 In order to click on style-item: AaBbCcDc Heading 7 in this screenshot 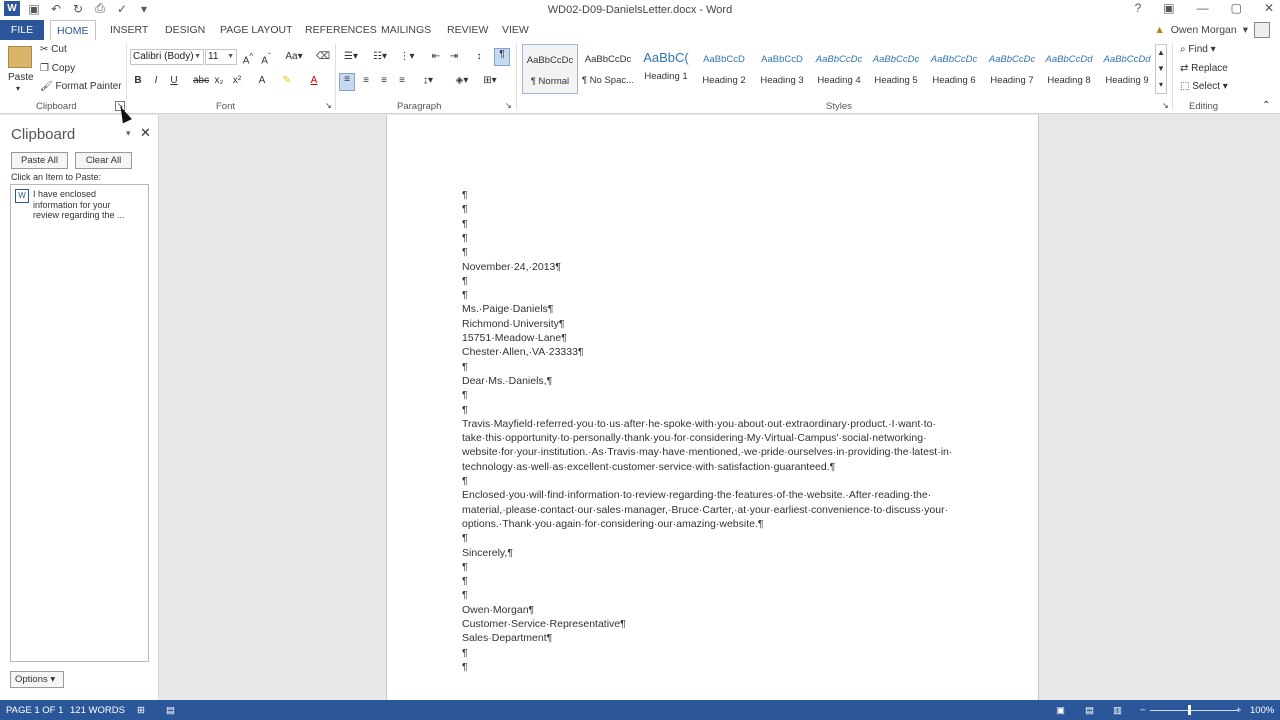, I will do `click(1012, 69)`.